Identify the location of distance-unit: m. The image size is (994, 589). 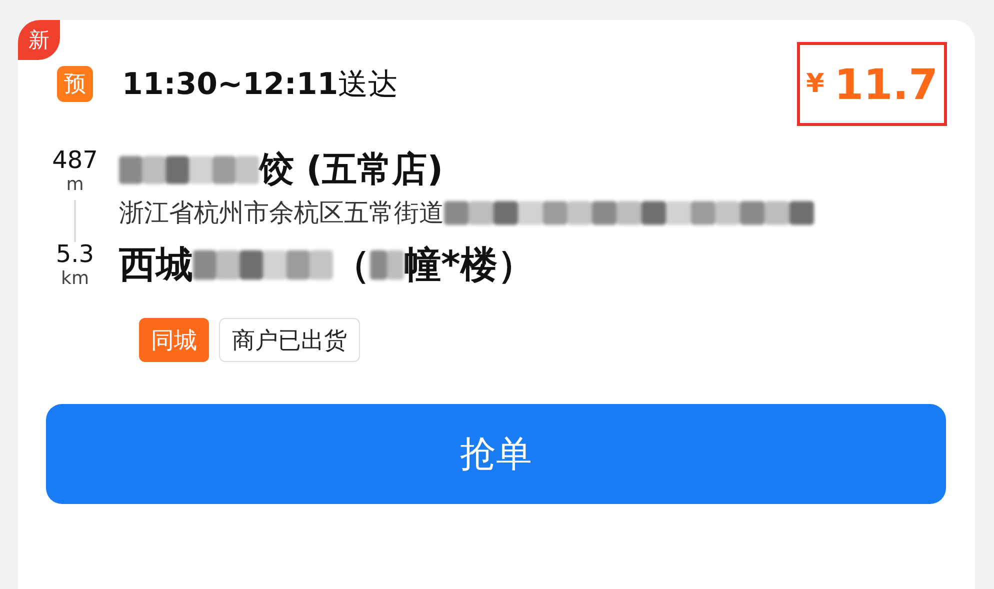
(75, 185).